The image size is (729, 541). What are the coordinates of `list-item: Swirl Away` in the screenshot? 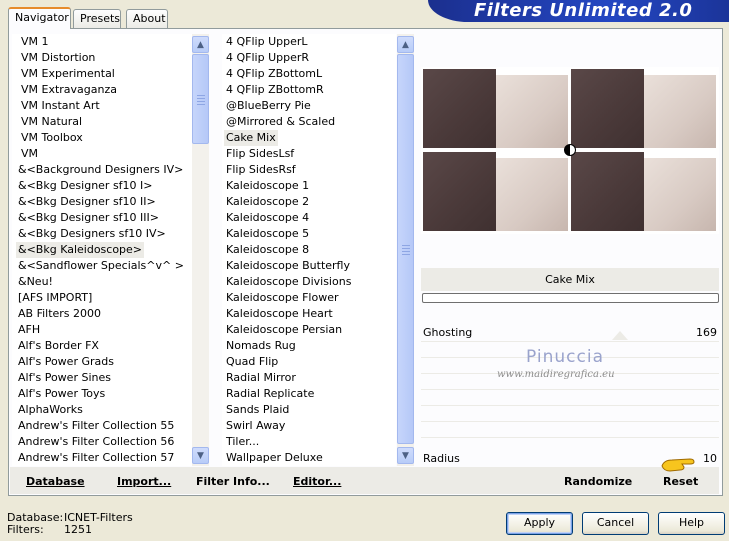 It's located at (255, 426).